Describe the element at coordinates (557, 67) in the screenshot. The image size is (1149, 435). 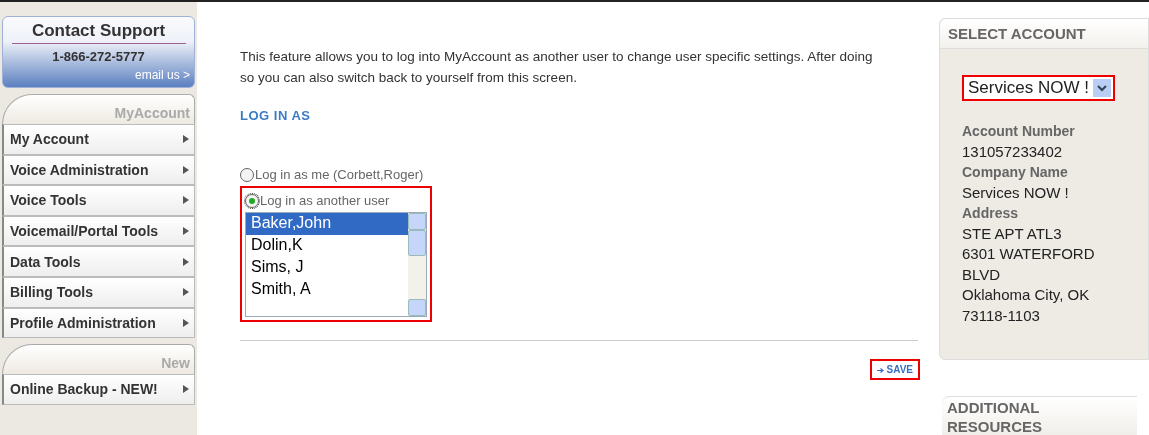
I see `intro-text: This feature allows you to log into MyAccount as another user to change user specific settings. After doing so you can also switch back to yourself from this screen.` at that location.